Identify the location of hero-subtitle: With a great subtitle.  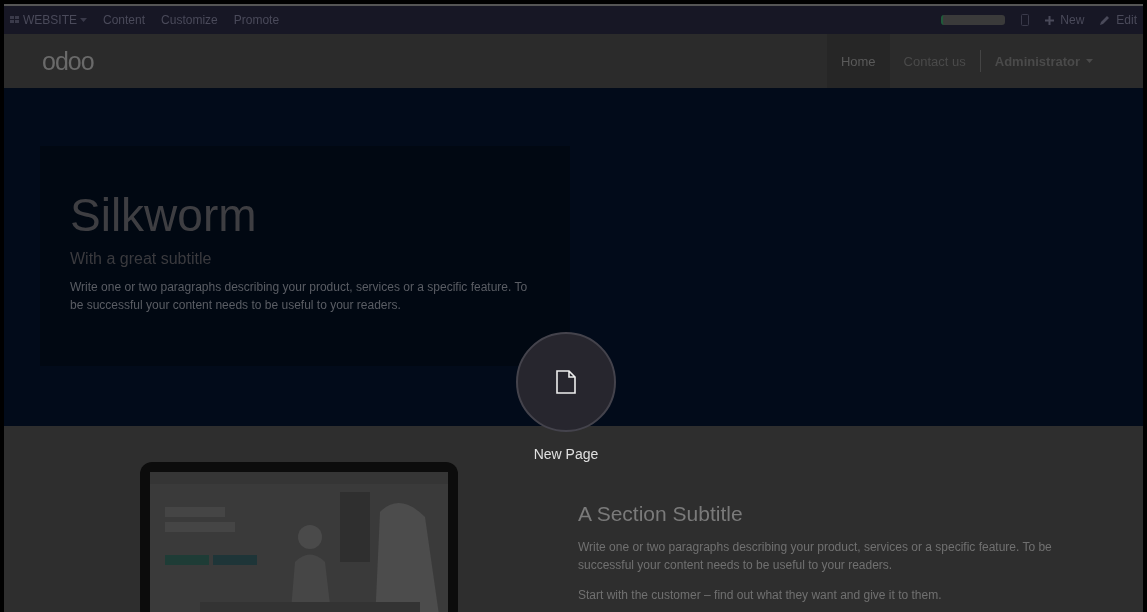
(141, 259).